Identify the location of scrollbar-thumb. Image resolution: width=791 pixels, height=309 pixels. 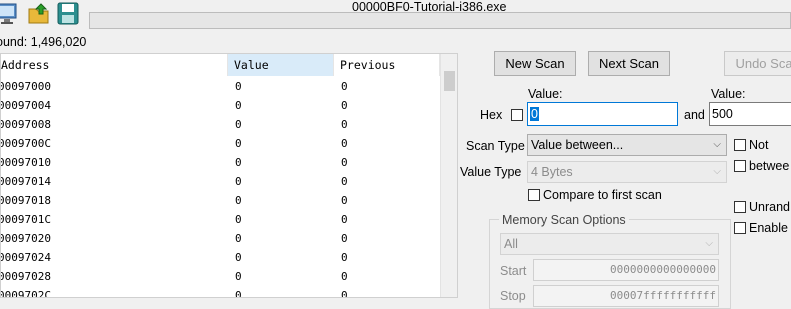
(449, 81).